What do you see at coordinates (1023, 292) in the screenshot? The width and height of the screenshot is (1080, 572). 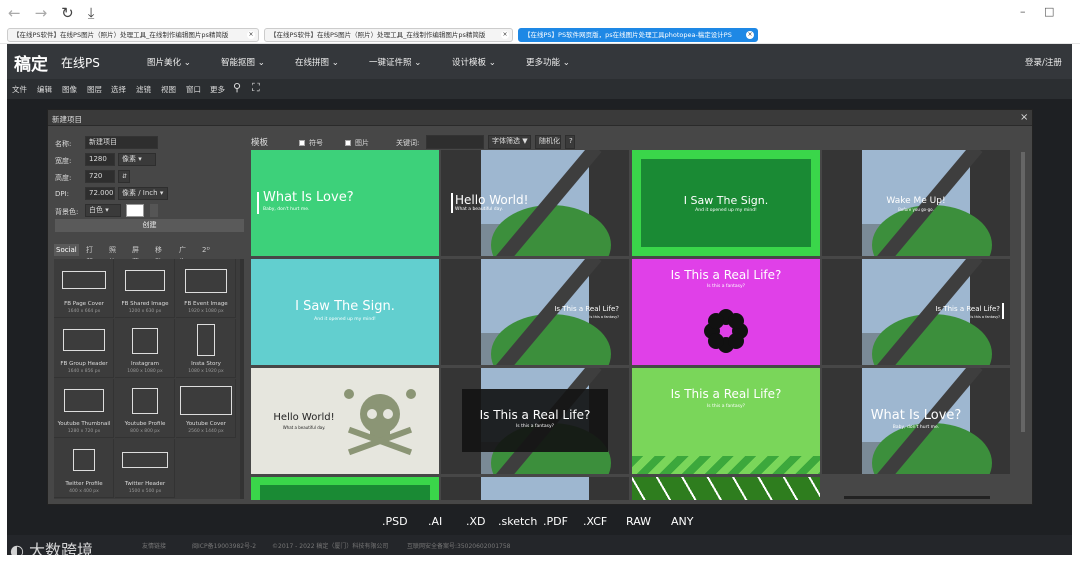 I see `template-scrollbar` at bounding box center [1023, 292].